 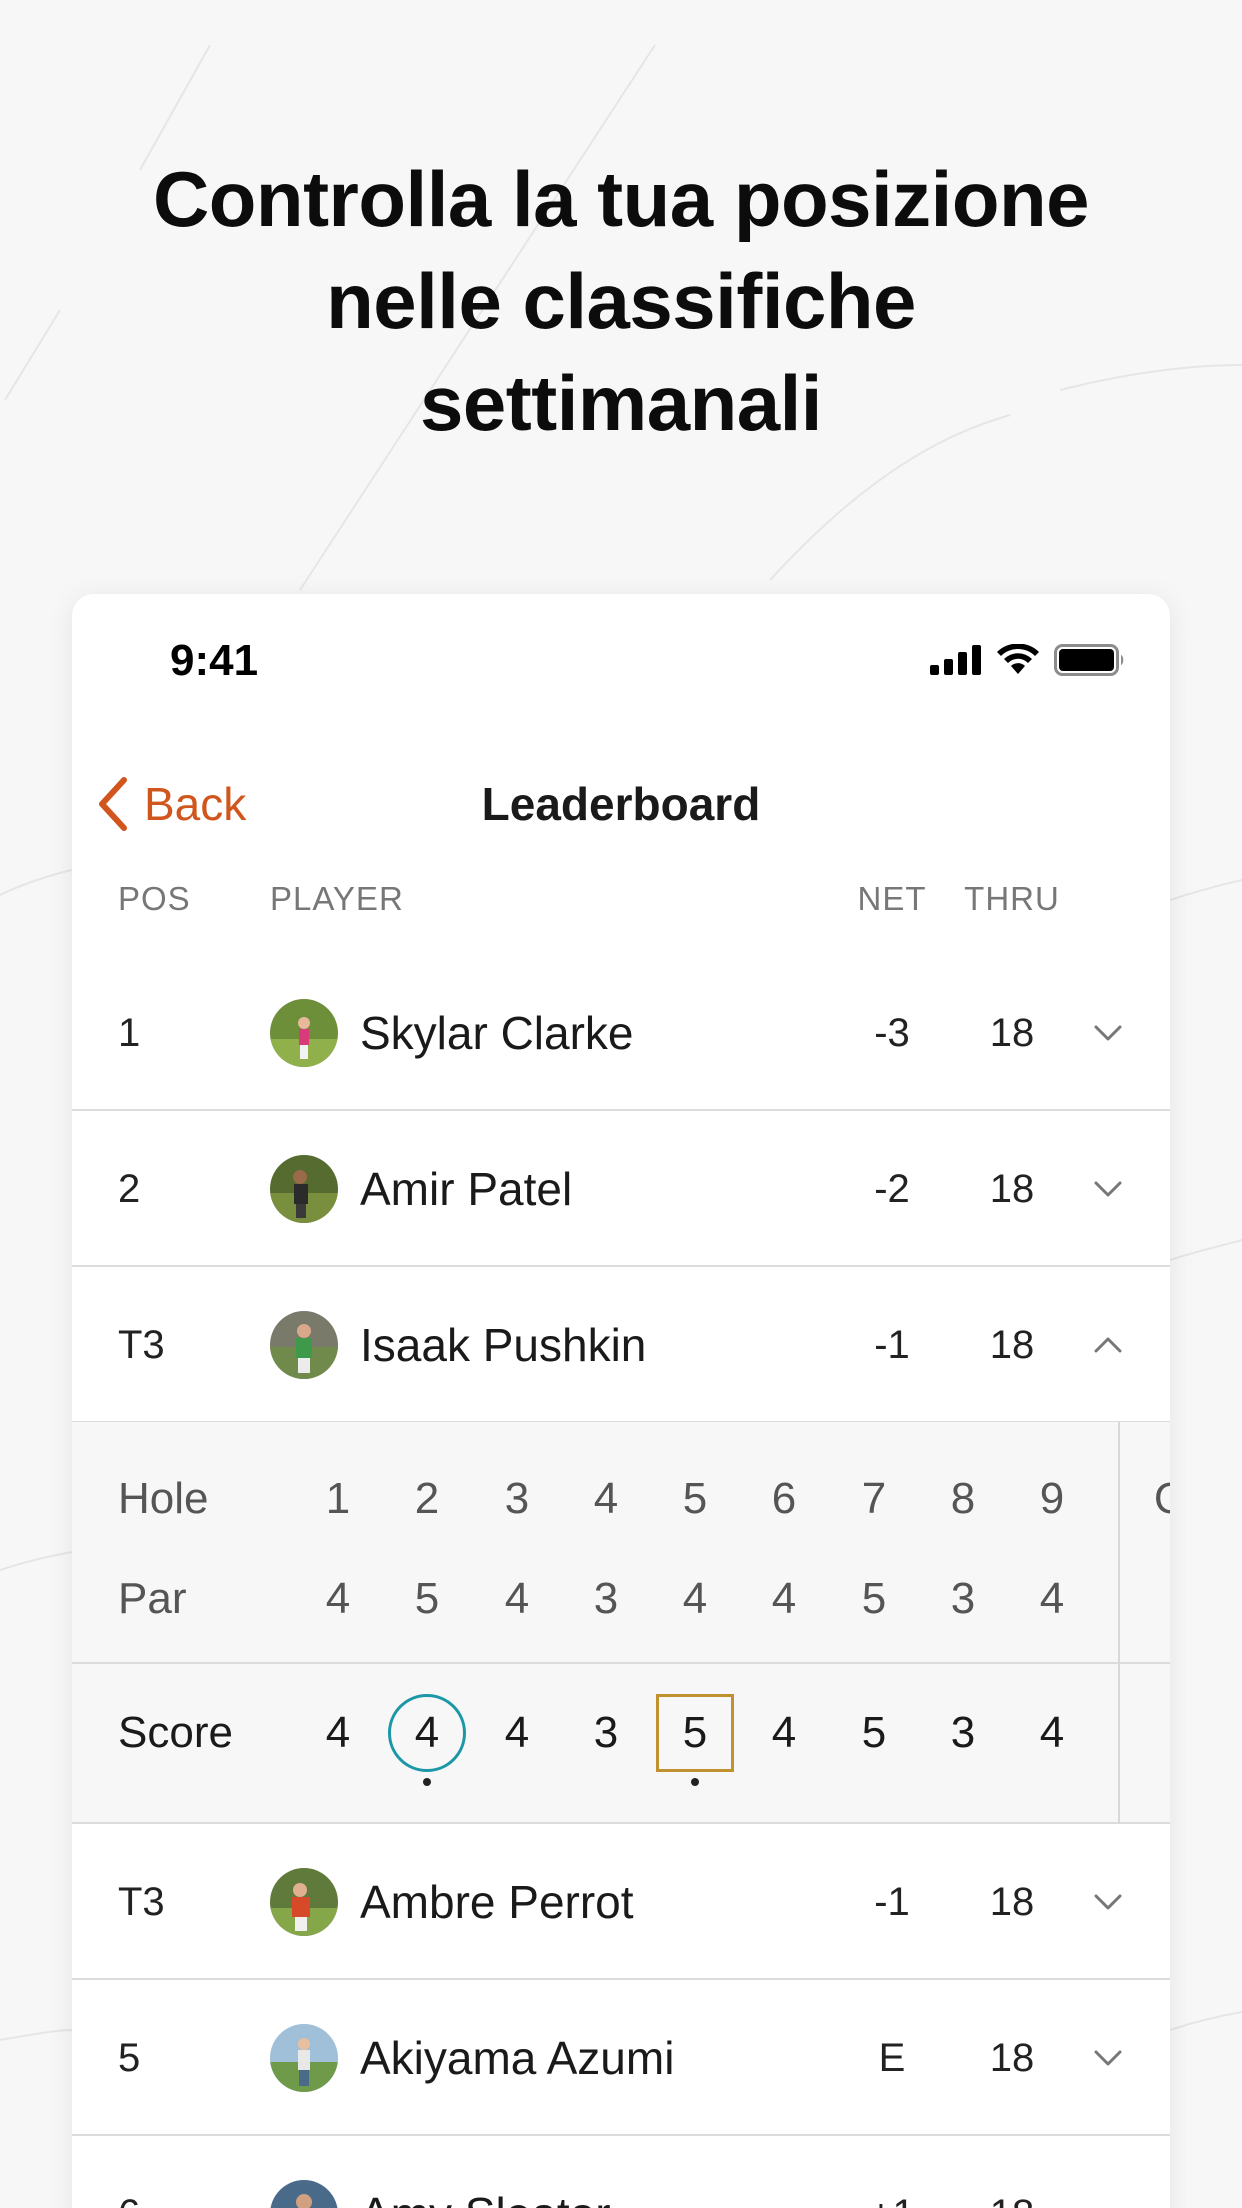 What do you see at coordinates (154, 898) in the screenshot?
I see `column-header-pos: POS` at bounding box center [154, 898].